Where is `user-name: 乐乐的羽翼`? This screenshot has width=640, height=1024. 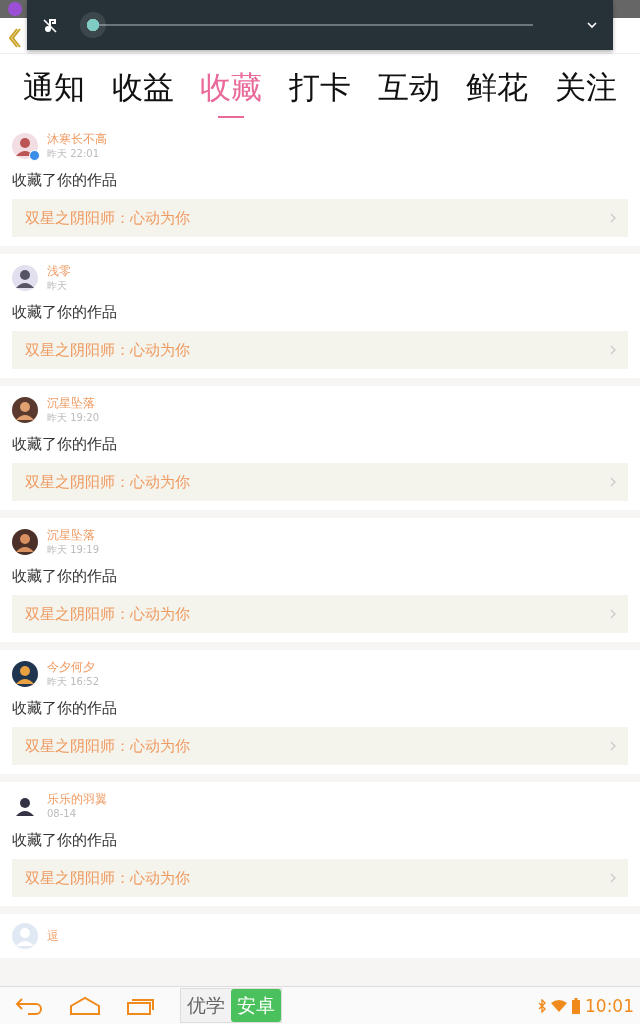
user-name: 乐乐的羽翼 is located at coordinates (77, 799).